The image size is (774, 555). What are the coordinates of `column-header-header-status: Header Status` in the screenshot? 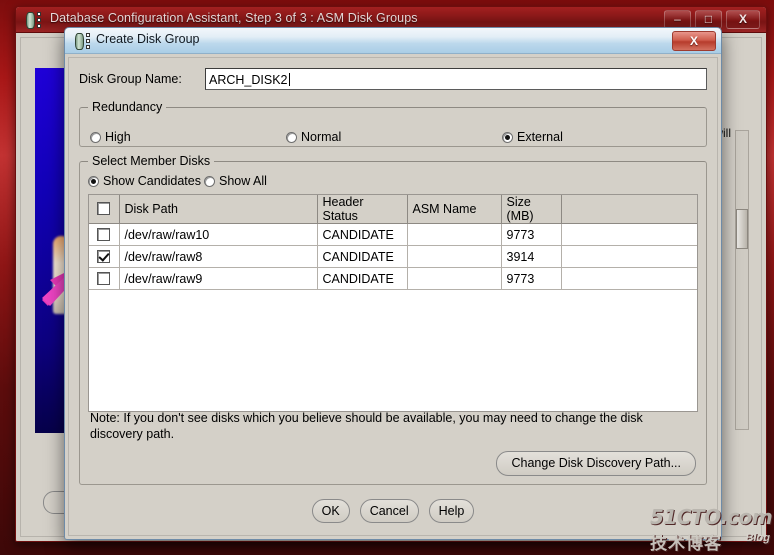 It's located at (362, 209).